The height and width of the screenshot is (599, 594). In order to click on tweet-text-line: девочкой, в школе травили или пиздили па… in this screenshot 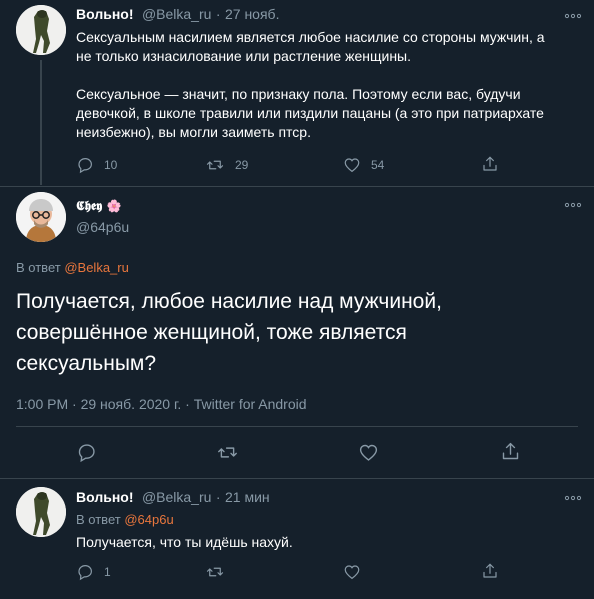, I will do `click(310, 113)`.